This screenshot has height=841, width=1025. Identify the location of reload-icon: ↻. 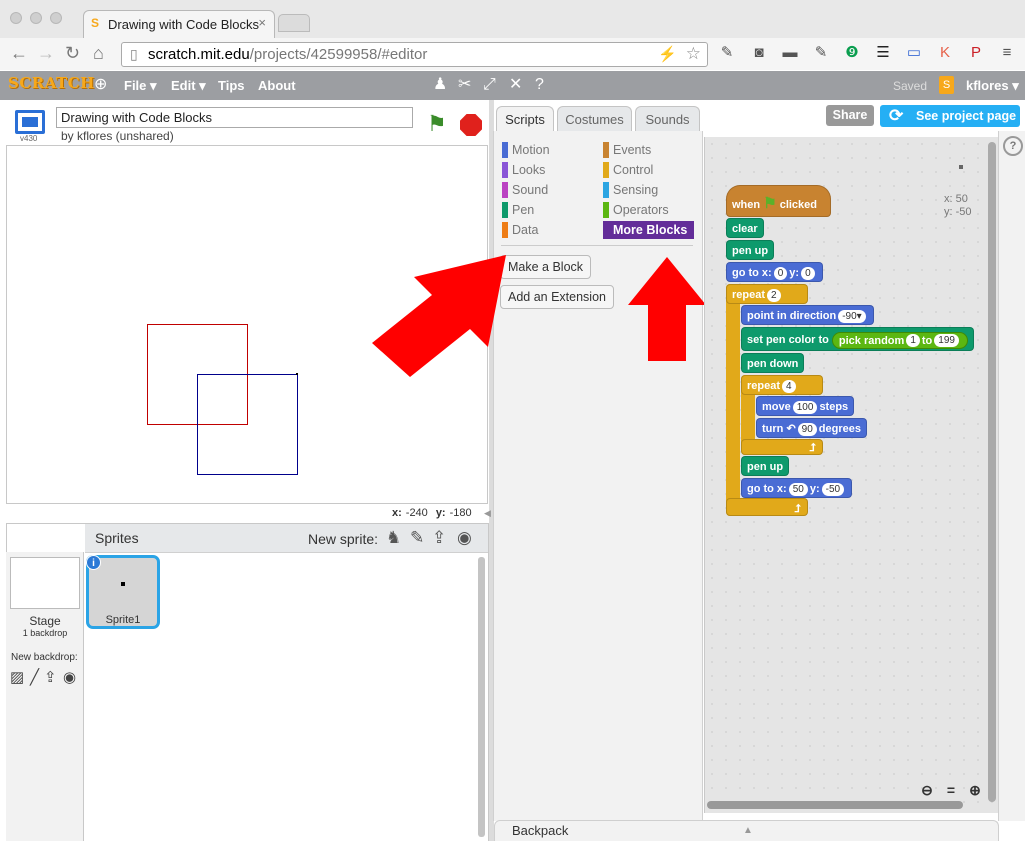
(72, 53).